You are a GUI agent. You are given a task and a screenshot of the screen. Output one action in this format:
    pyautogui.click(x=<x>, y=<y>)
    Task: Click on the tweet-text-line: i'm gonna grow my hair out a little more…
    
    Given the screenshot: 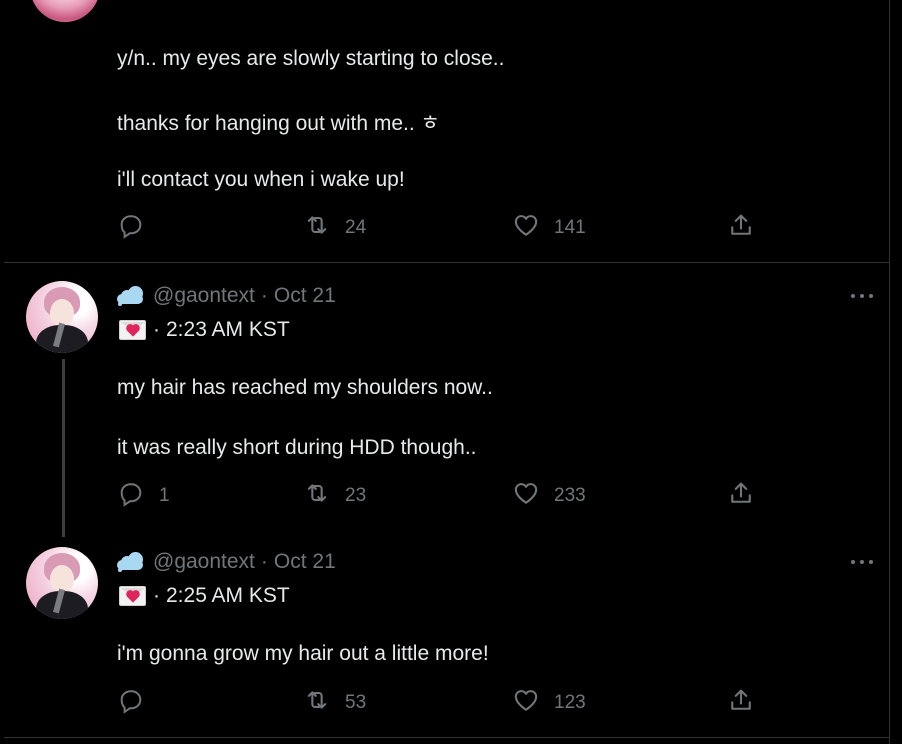 What is the action you would take?
    pyautogui.click(x=303, y=653)
    